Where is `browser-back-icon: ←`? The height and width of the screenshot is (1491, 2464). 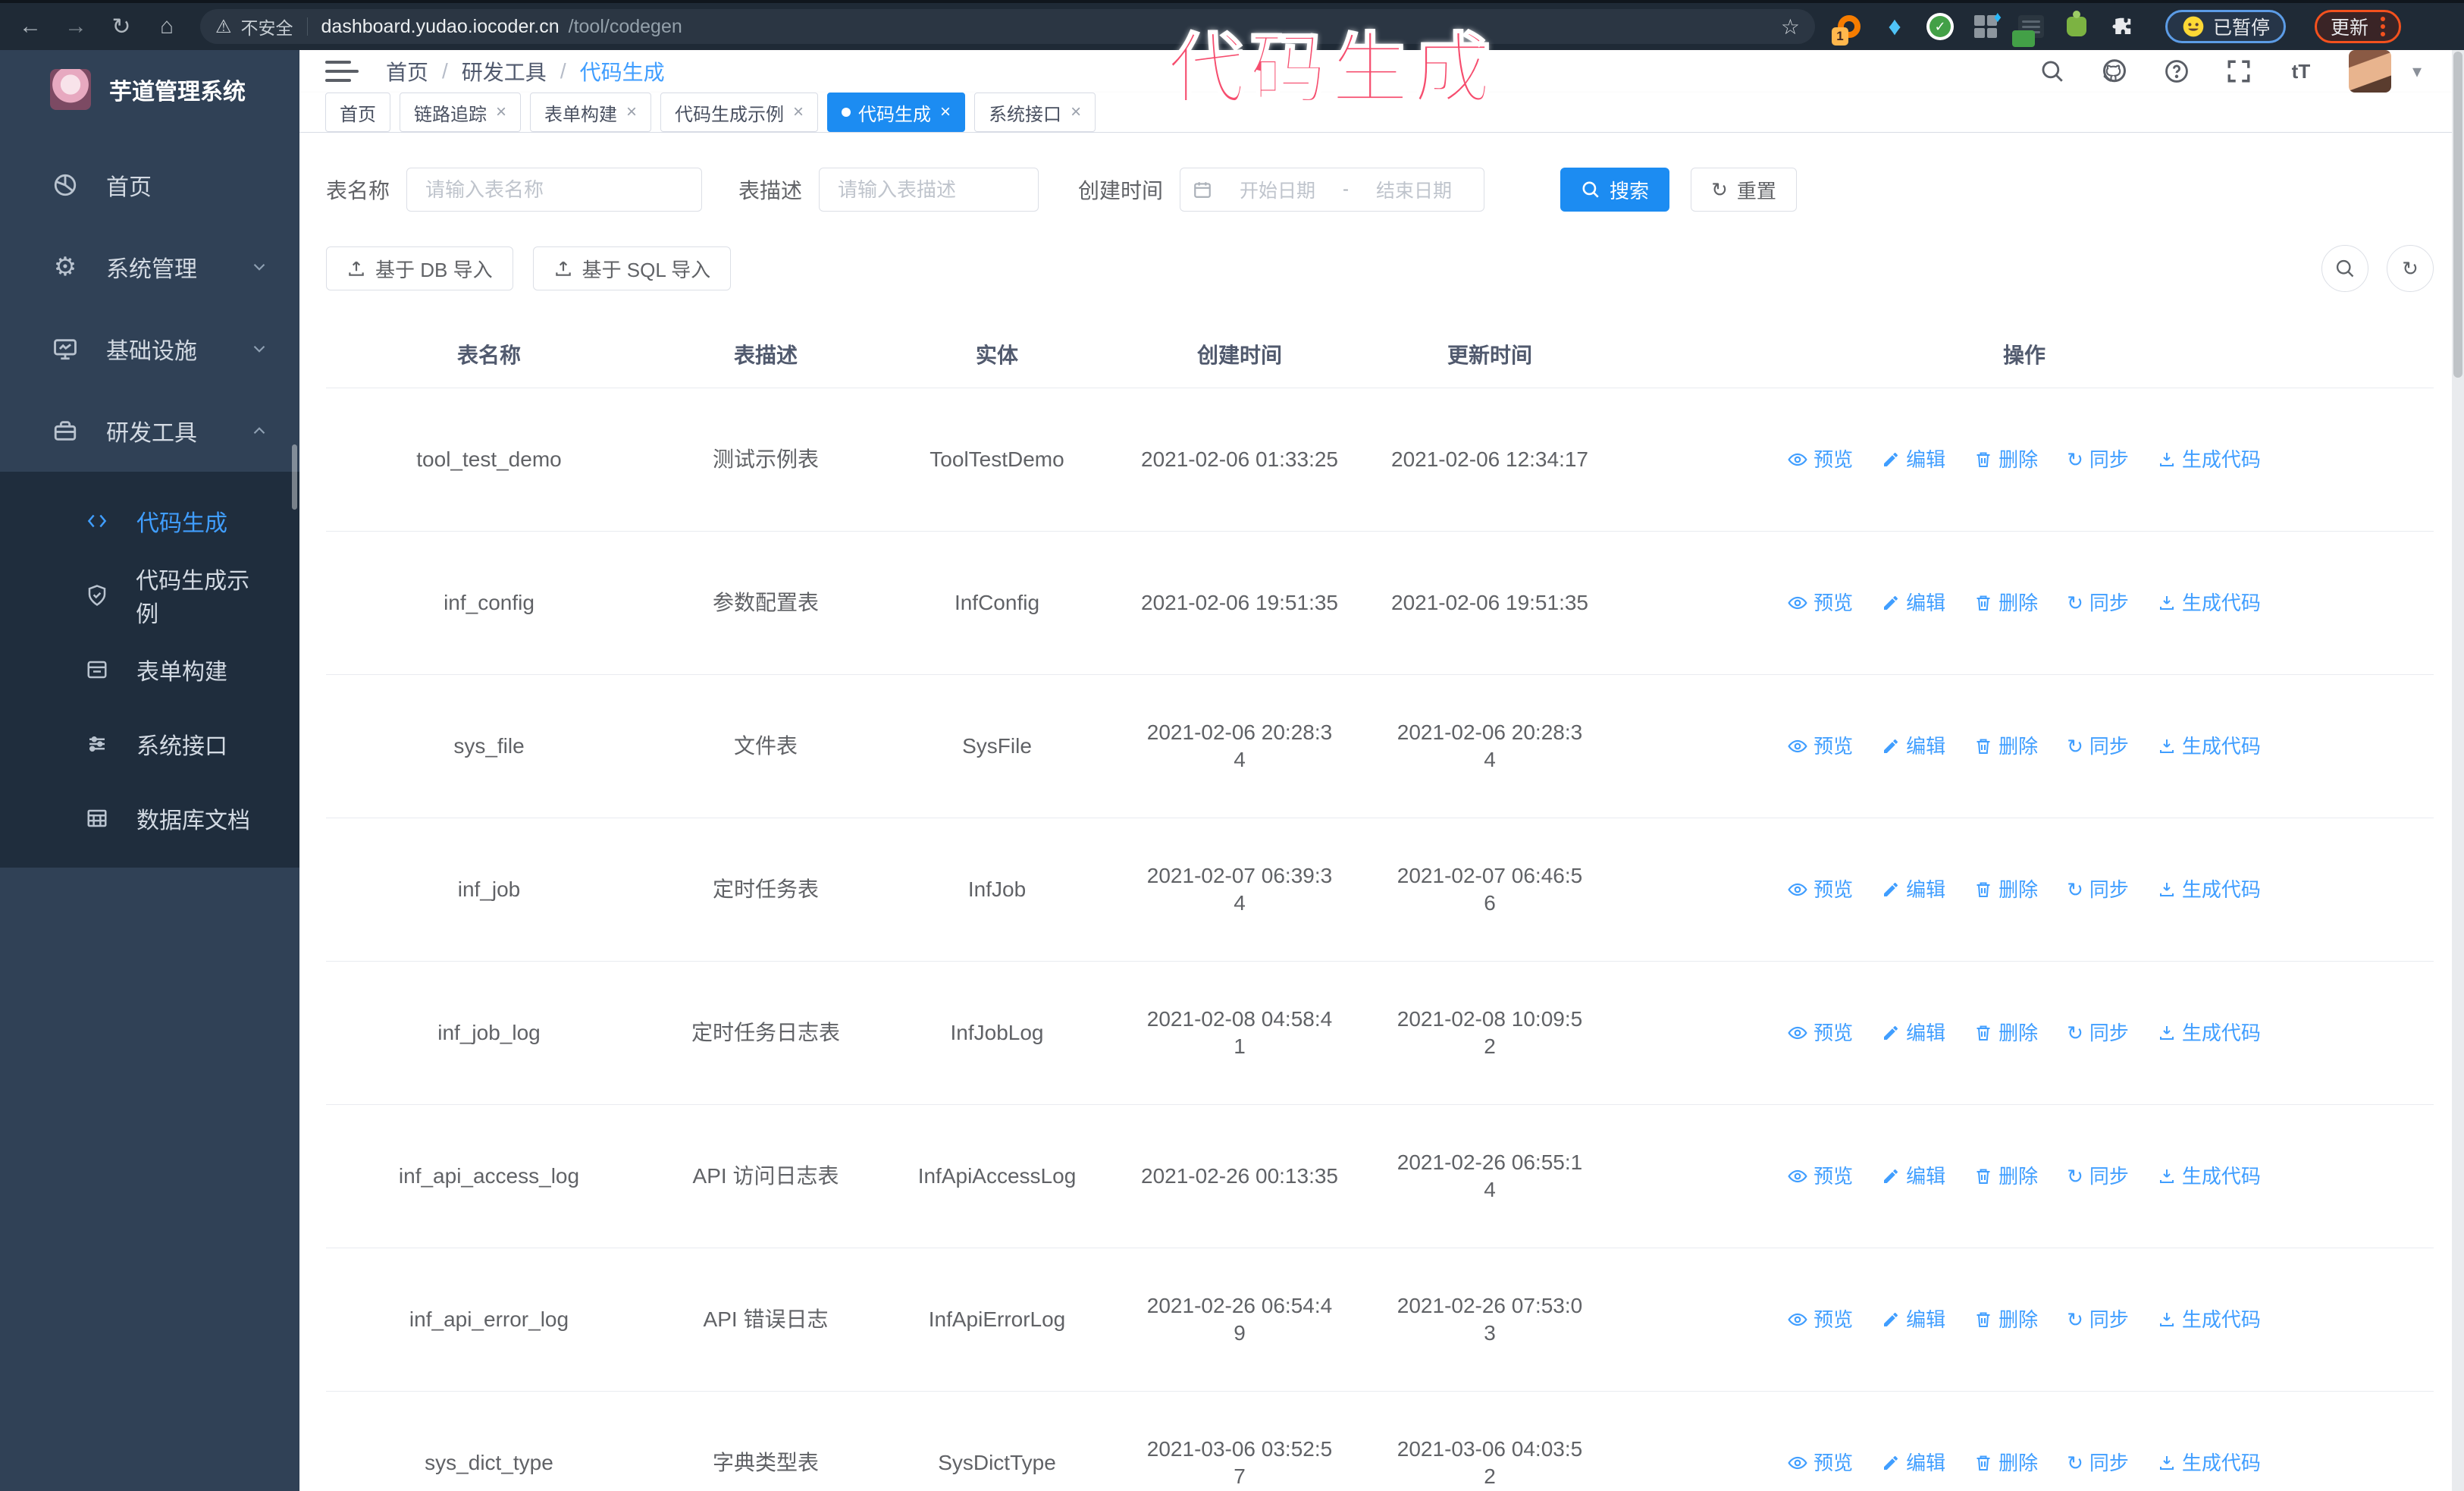 browser-back-icon: ← is located at coordinates (30, 26).